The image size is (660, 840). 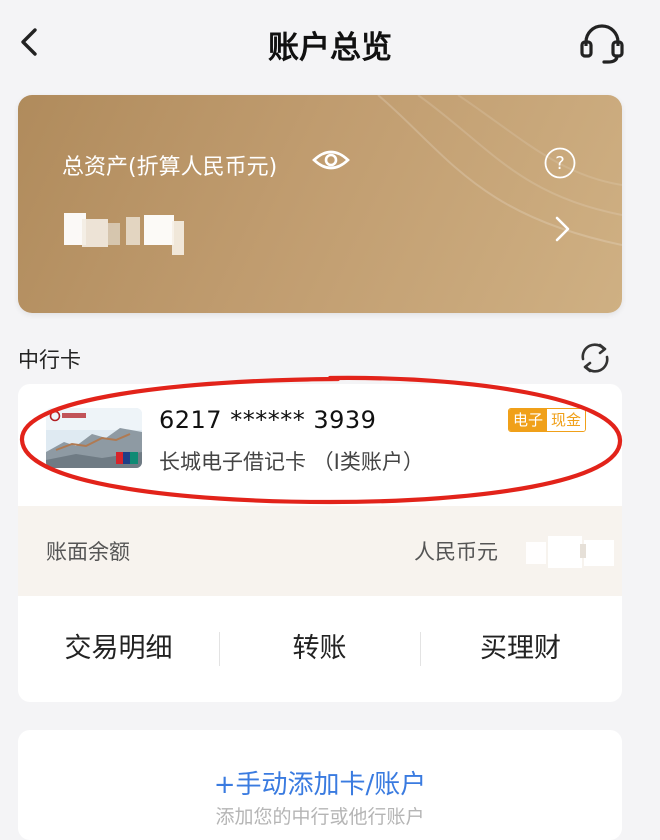 I want to click on add-account-button: +手动添加卡/账户, so click(x=320, y=782).